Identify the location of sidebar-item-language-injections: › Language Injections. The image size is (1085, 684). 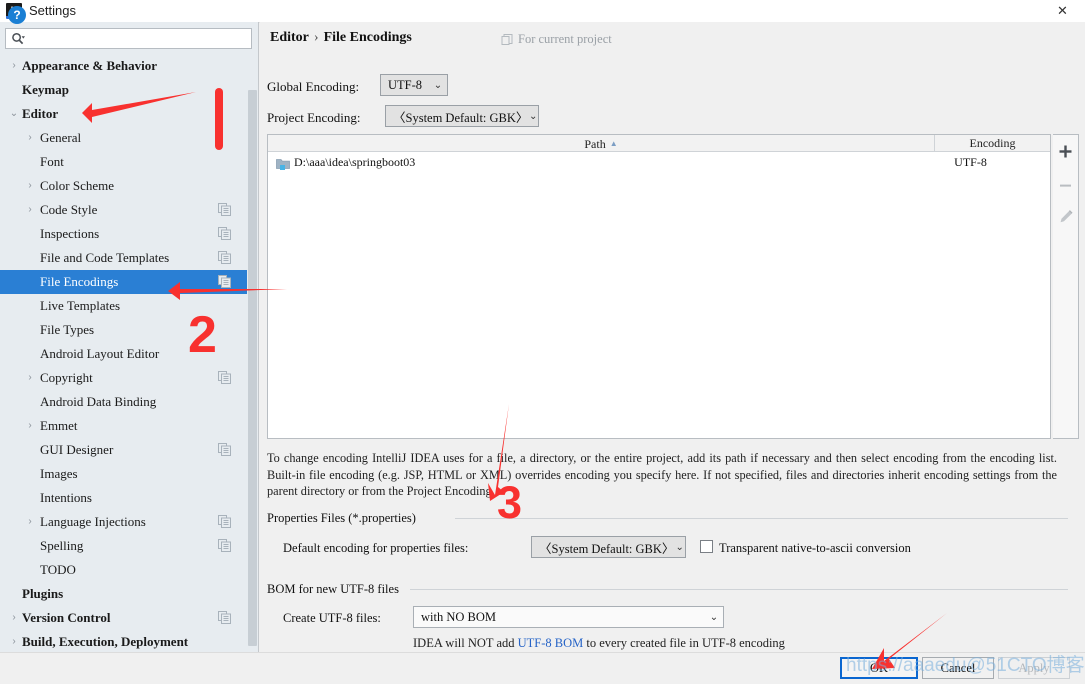
(123, 522).